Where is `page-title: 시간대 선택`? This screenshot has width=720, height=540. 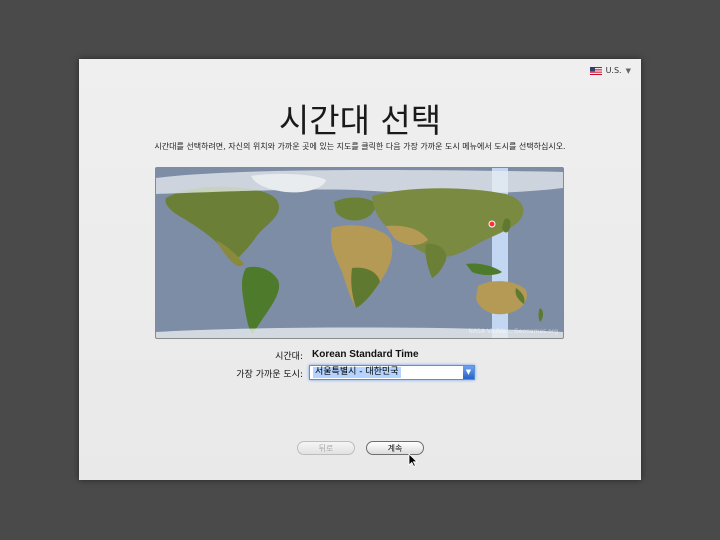 page-title: 시간대 선택 is located at coordinates (360, 120).